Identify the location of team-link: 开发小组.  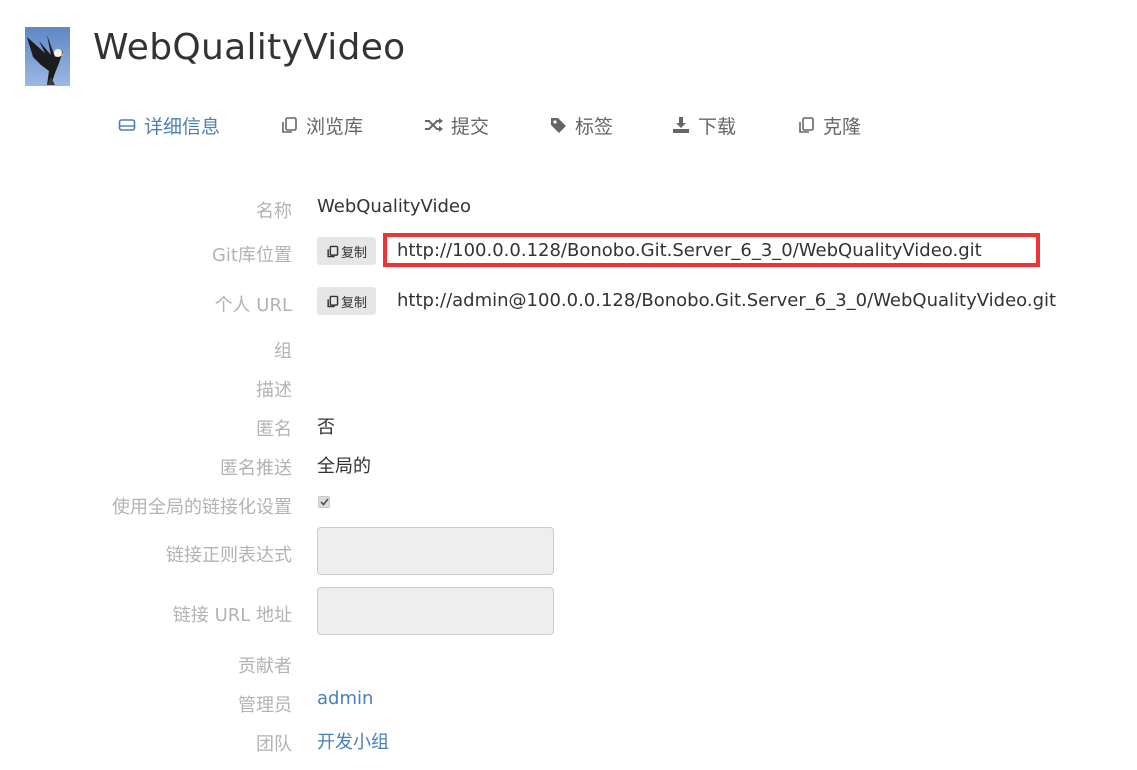
(353, 741).